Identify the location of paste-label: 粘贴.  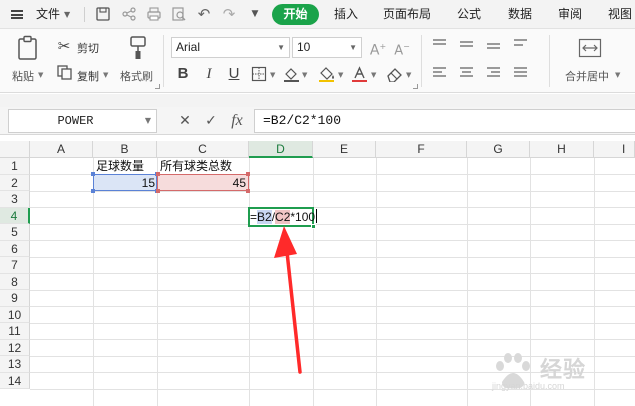
(23, 76).